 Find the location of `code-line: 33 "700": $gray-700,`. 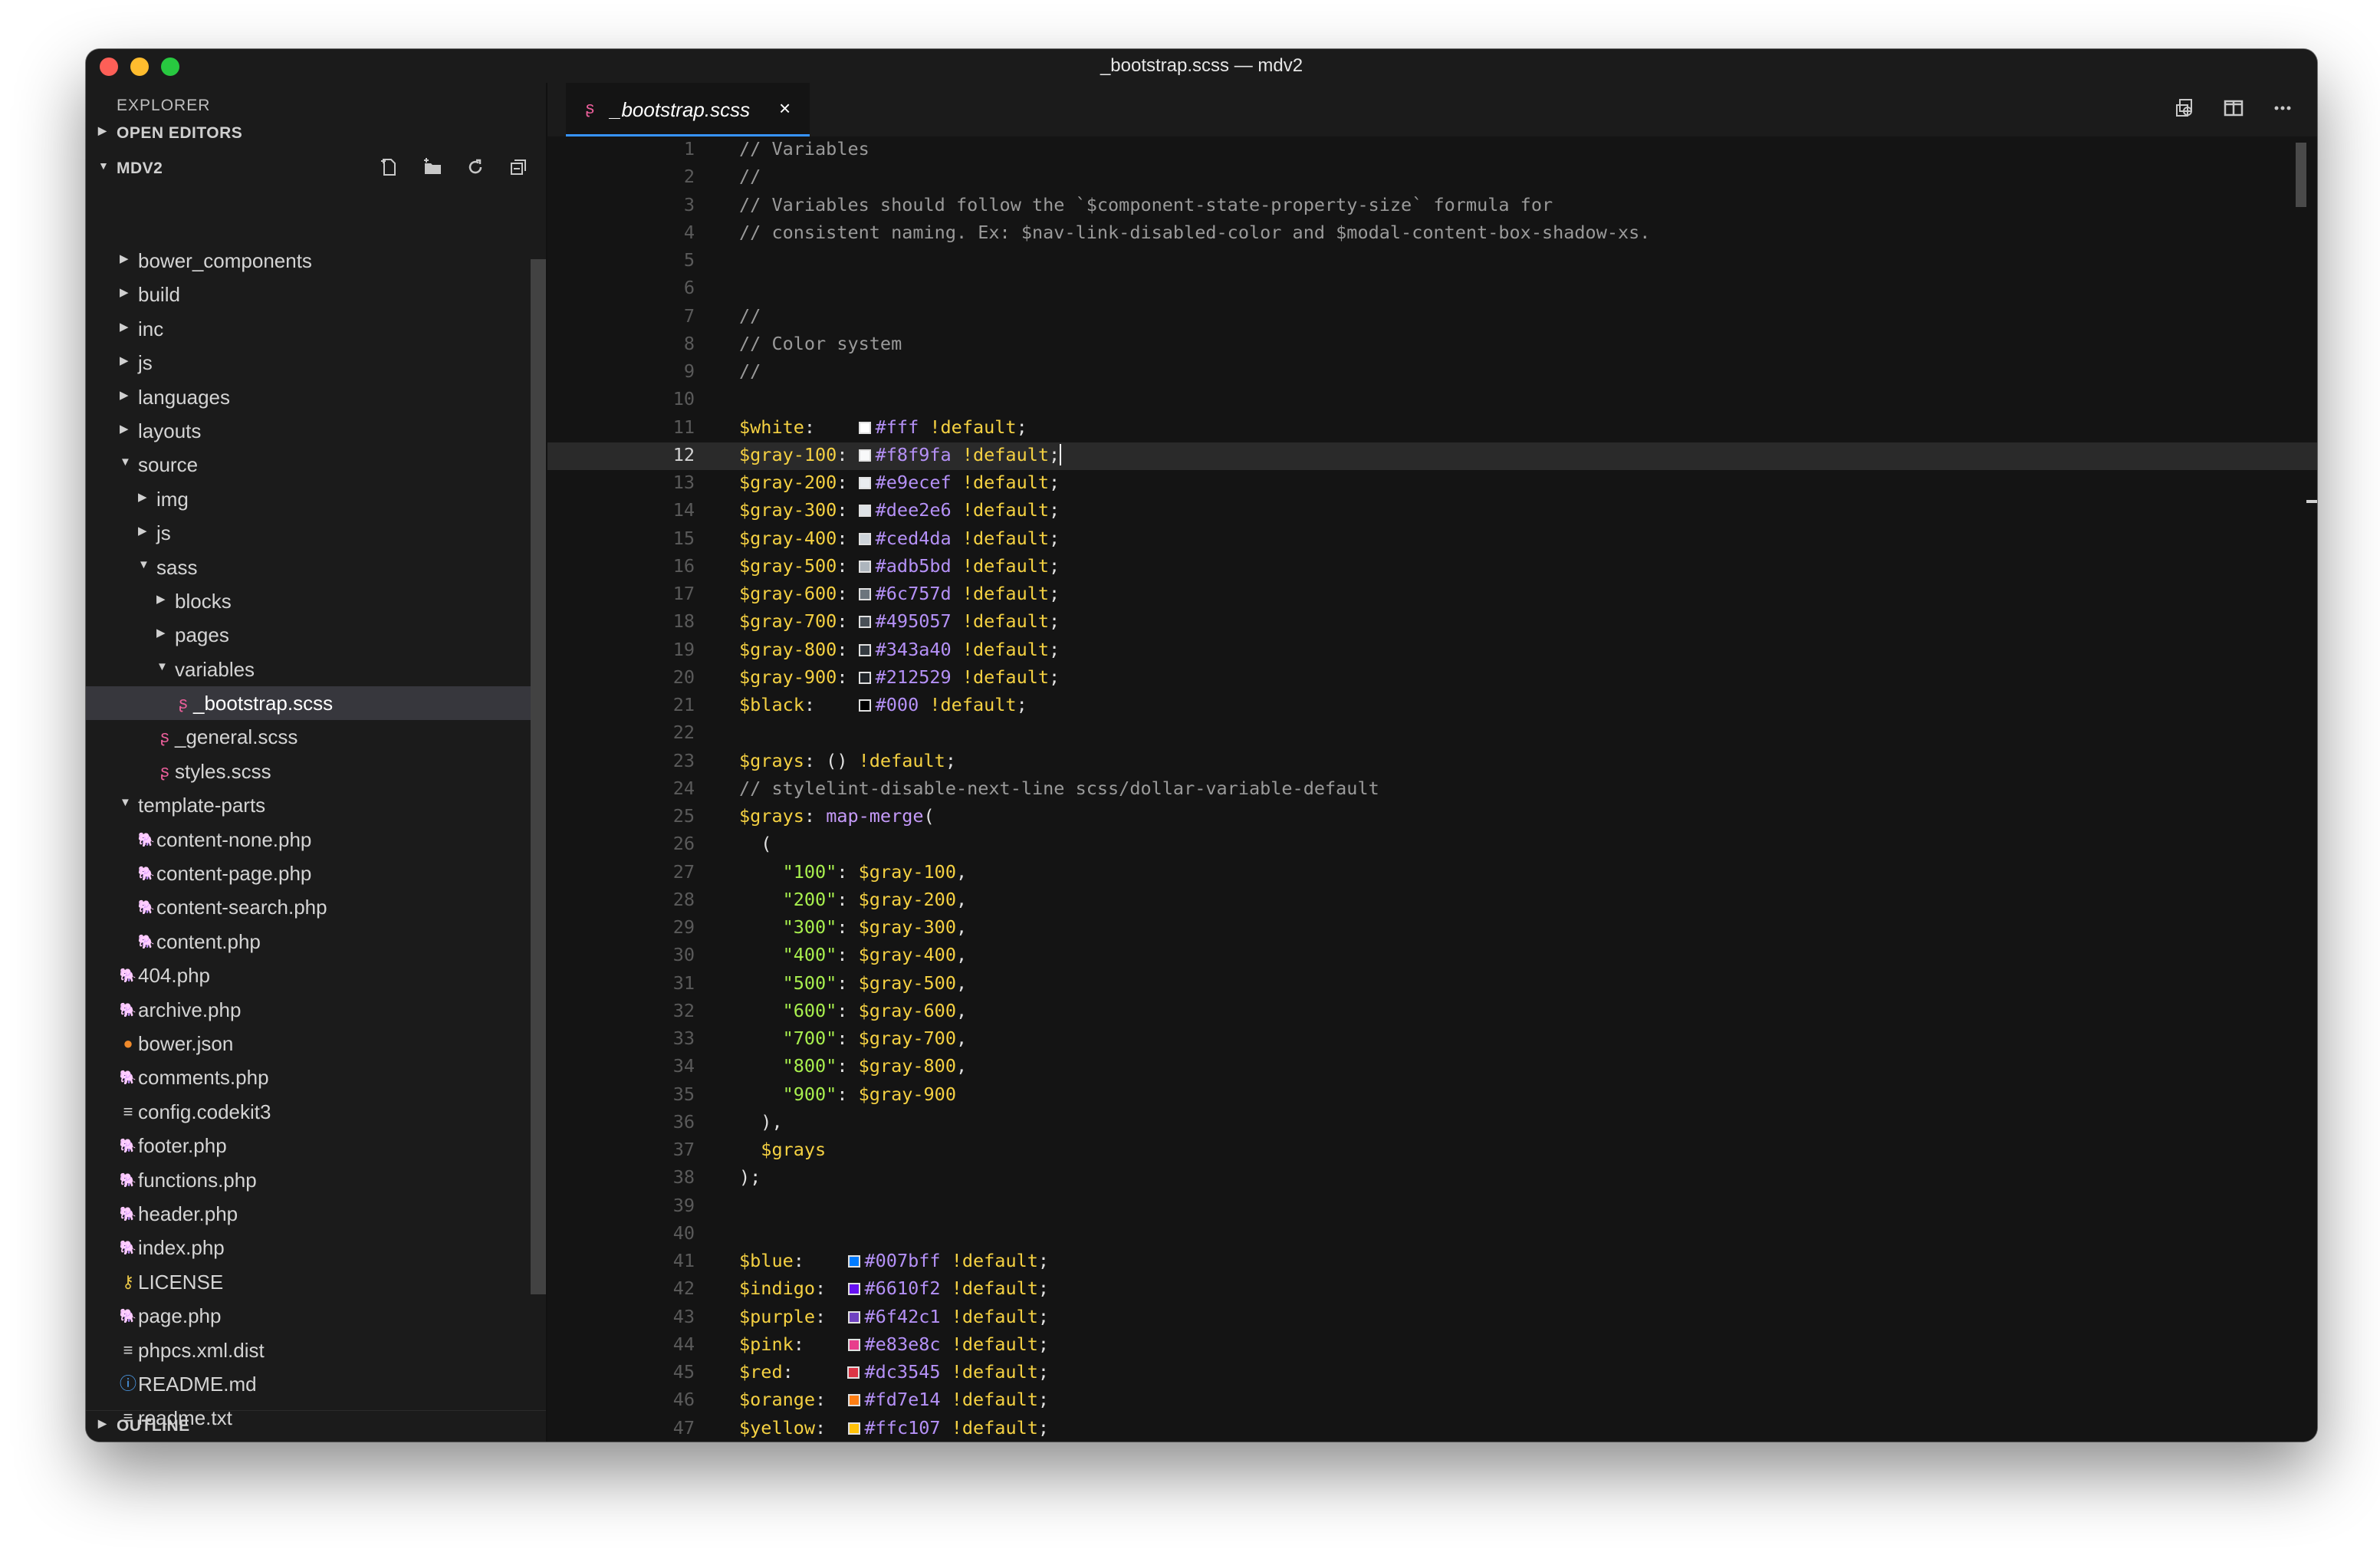

code-line: 33 "700": $gray-700, is located at coordinates (1432, 1040).